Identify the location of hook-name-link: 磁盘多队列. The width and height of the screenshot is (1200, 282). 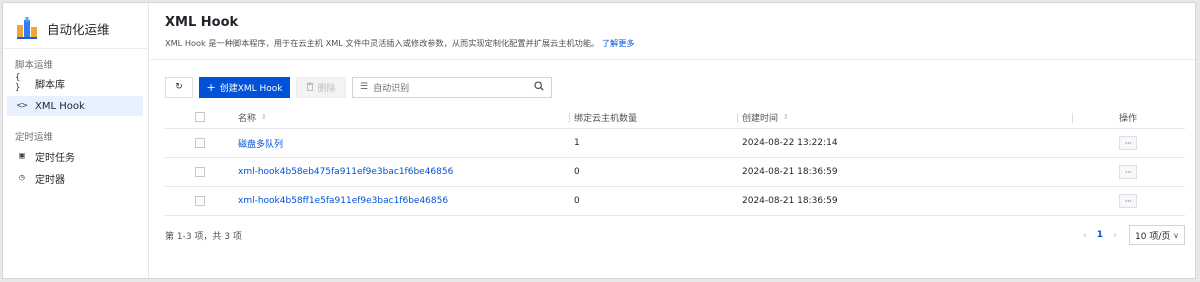
(260, 143).